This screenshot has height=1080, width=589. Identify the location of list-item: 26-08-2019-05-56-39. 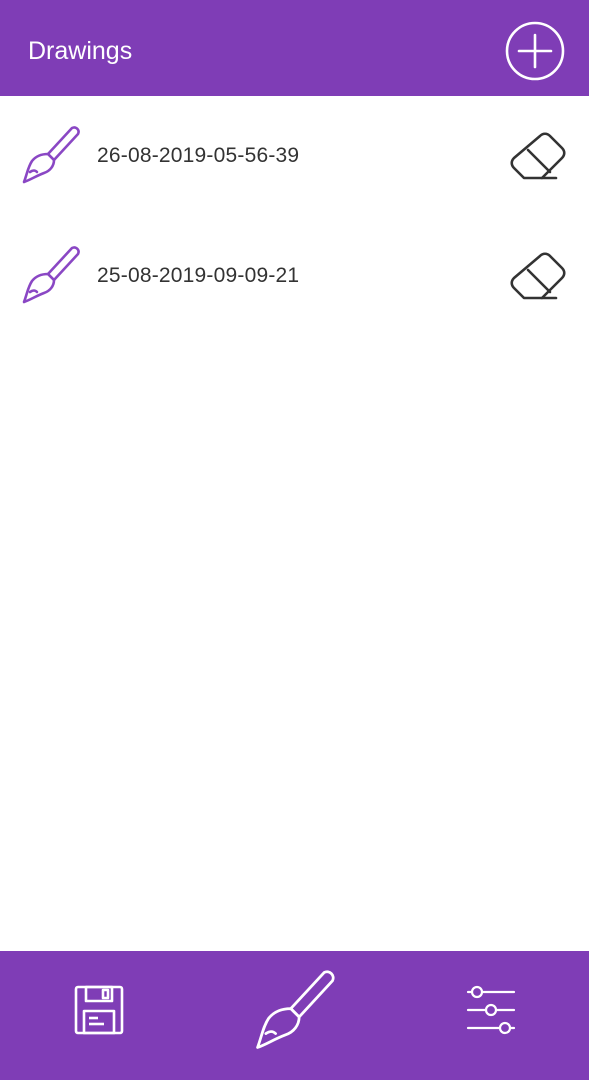
(294, 156).